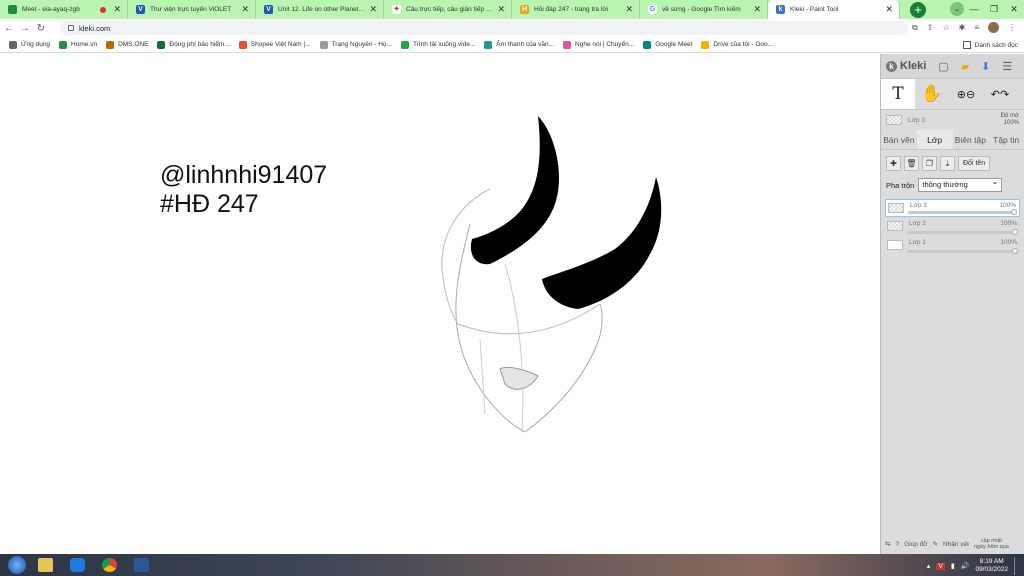 The width and height of the screenshot is (1024, 576). I want to click on google-icon: G, so click(652, 9).